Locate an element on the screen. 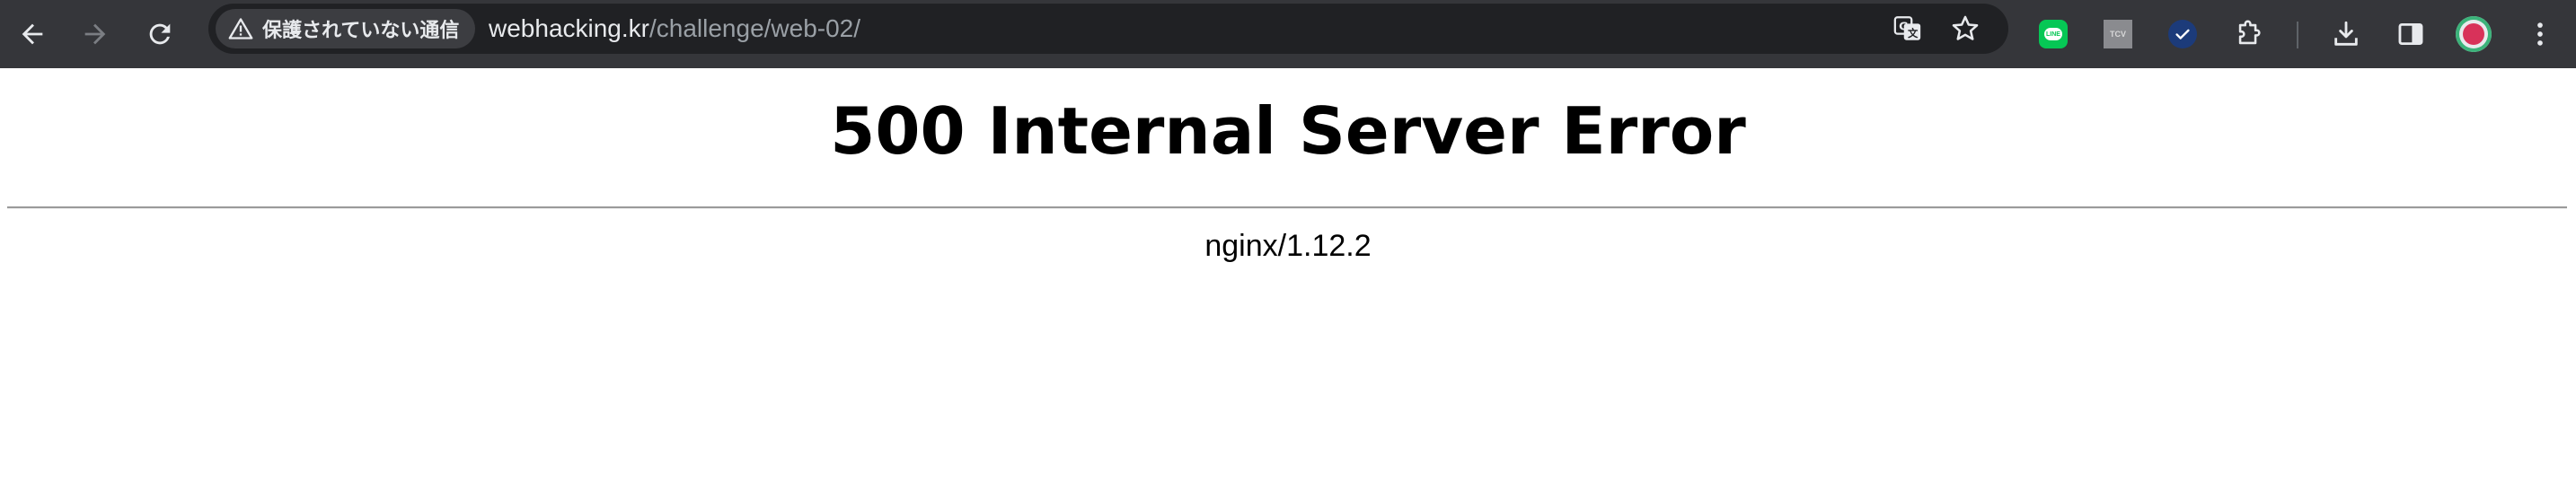 This screenshot has width=2576, height=490. side-panel-icon is located at coordinates (2410, 34).